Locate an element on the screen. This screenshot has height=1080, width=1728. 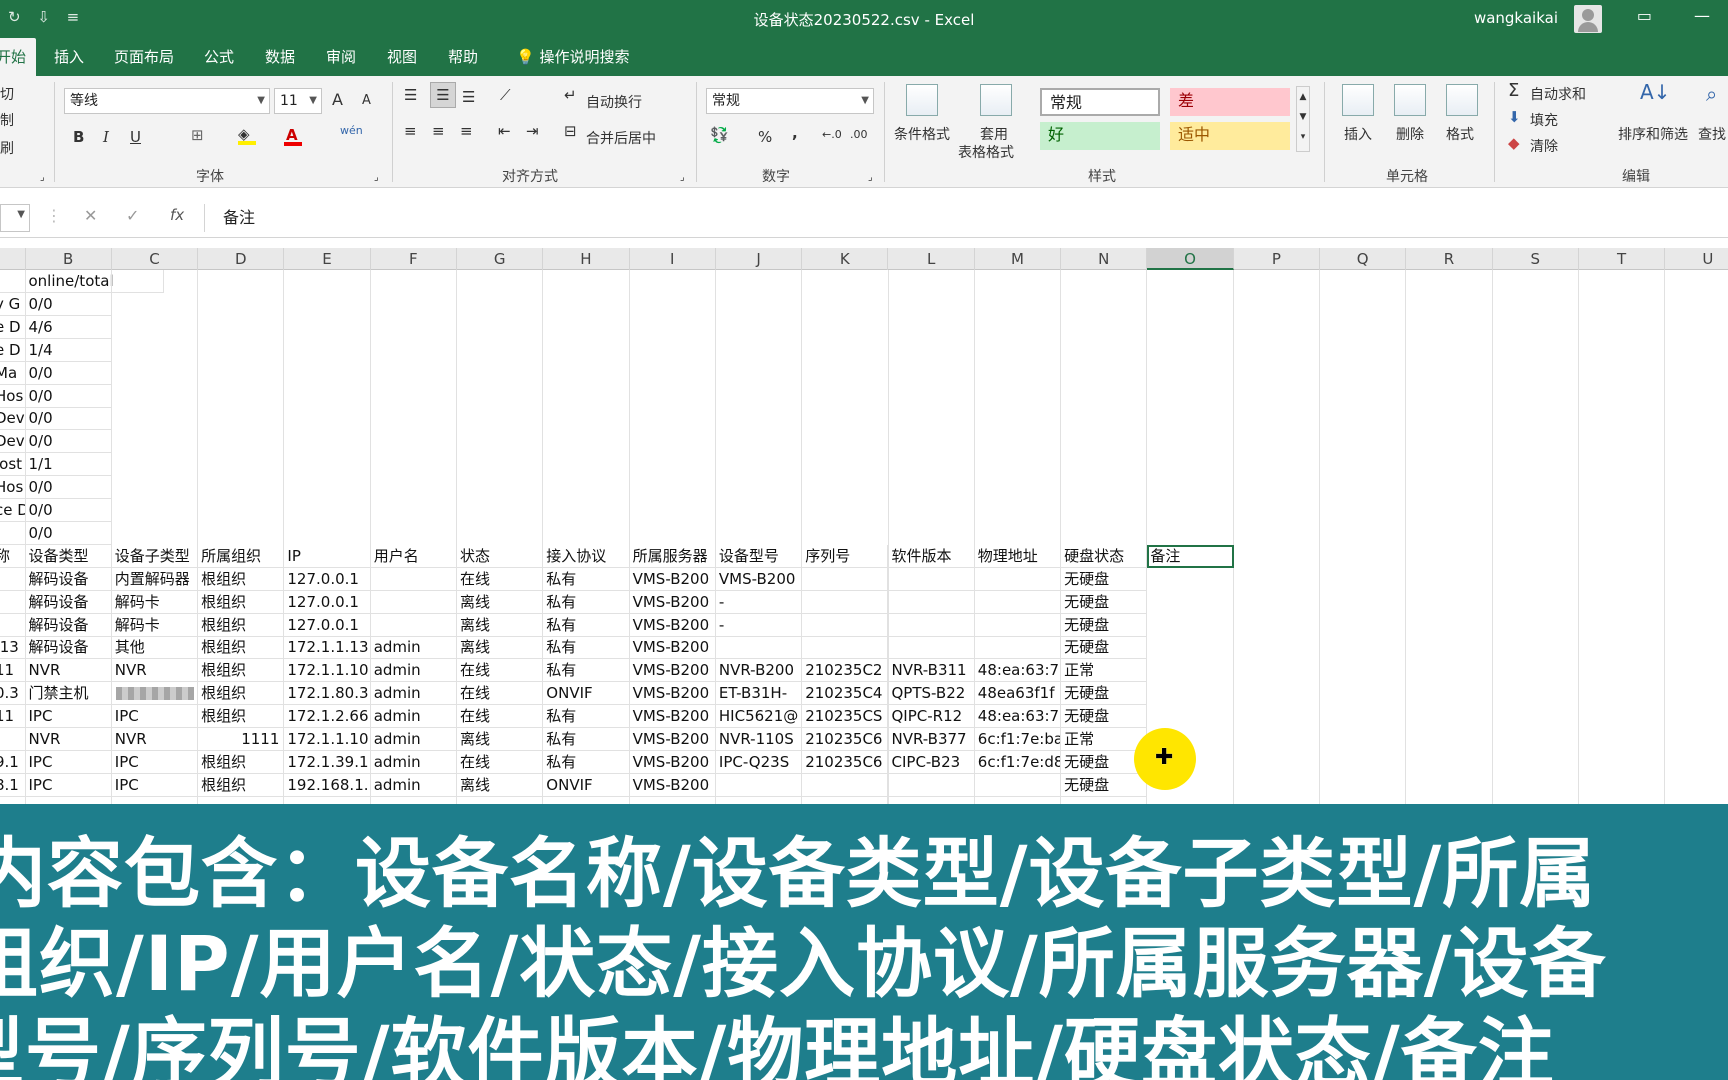
style-good: 好 is located at coordinates (1100, 136).